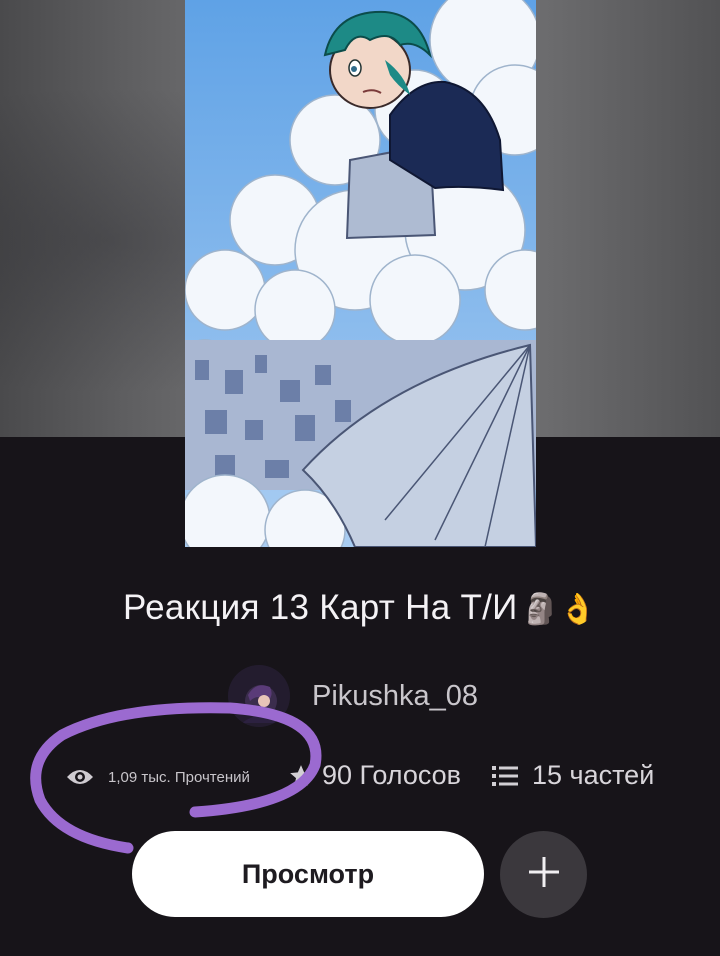 Image resolution: width=720 pixels, height=956 pixels. Describe the element at coordinates (301, 776) in the screenshot. I see `star-icon` at that location.